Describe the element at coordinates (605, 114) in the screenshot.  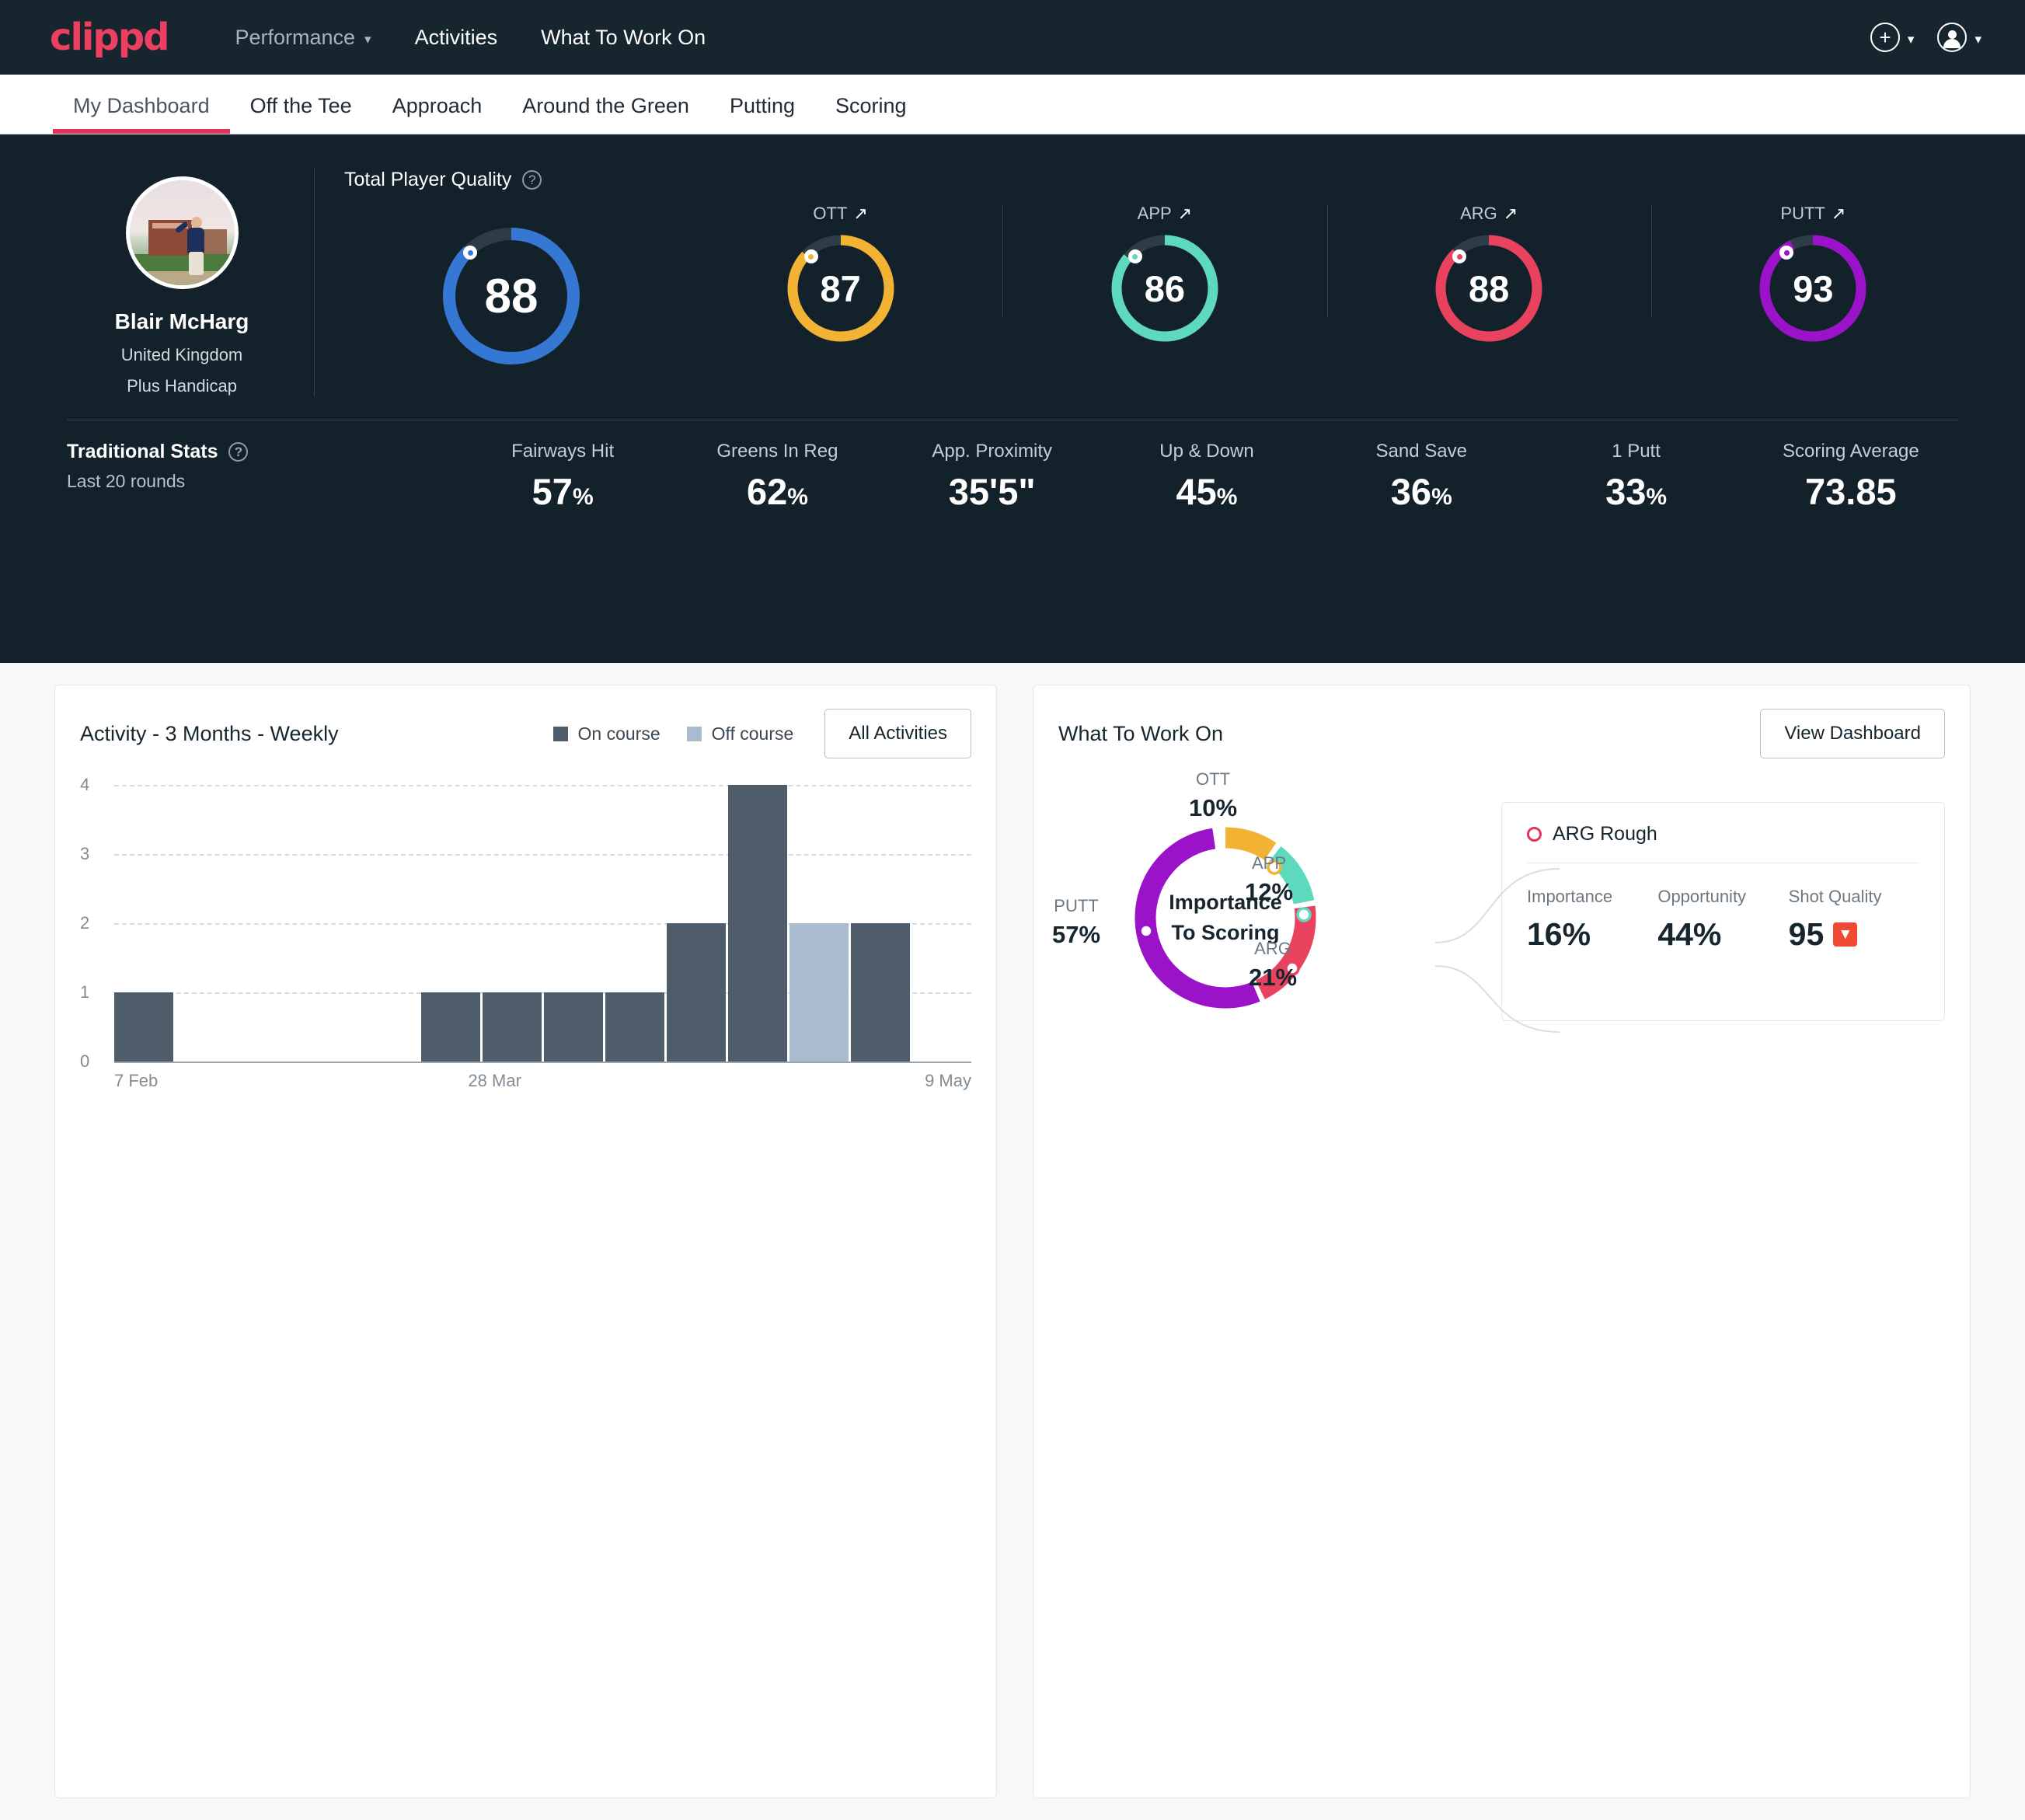
I see `tab-around-the-green: Around the Green` at that location.